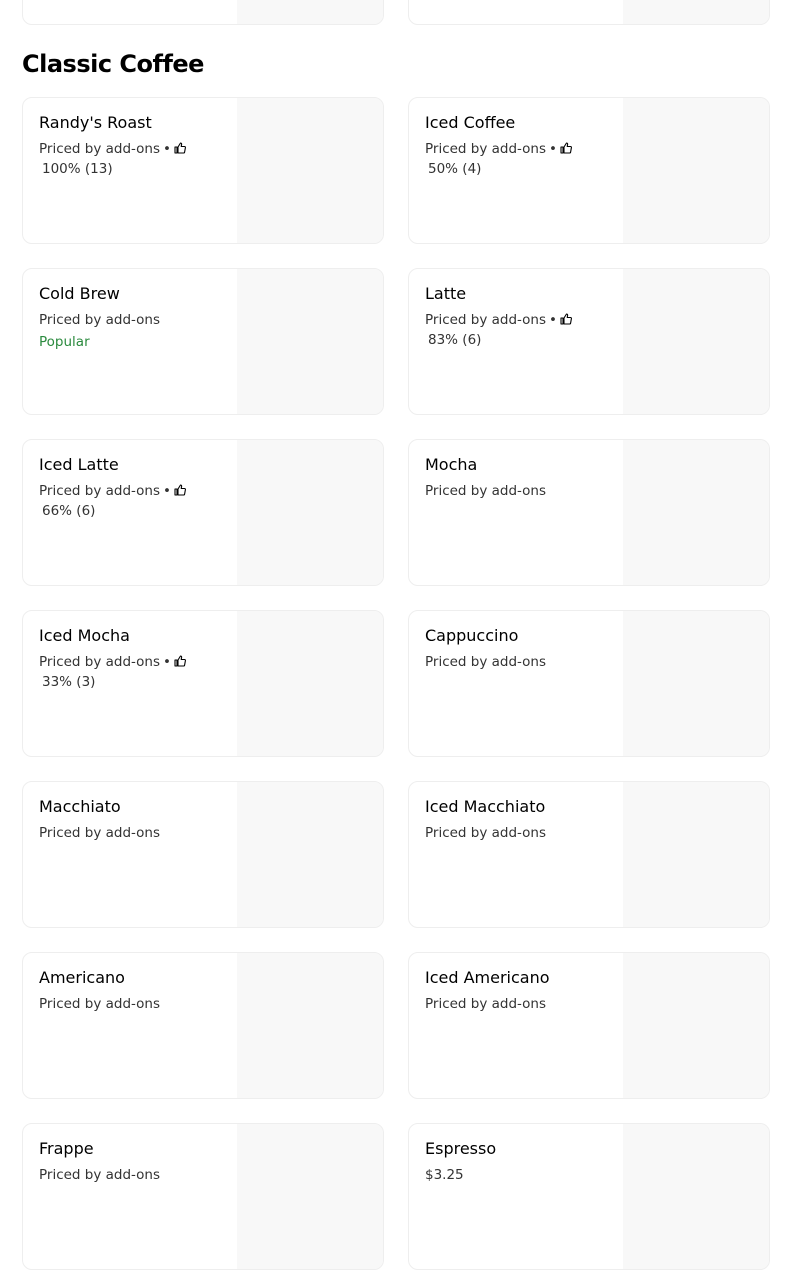 This screenshot has height=1270, width=804. What do you see at coordinates (589, 170) in the screenshot?
I see `menu-item-card: Iced Coffee Priced by add-ons • 50% (4)` at bounding box center [589, 170].